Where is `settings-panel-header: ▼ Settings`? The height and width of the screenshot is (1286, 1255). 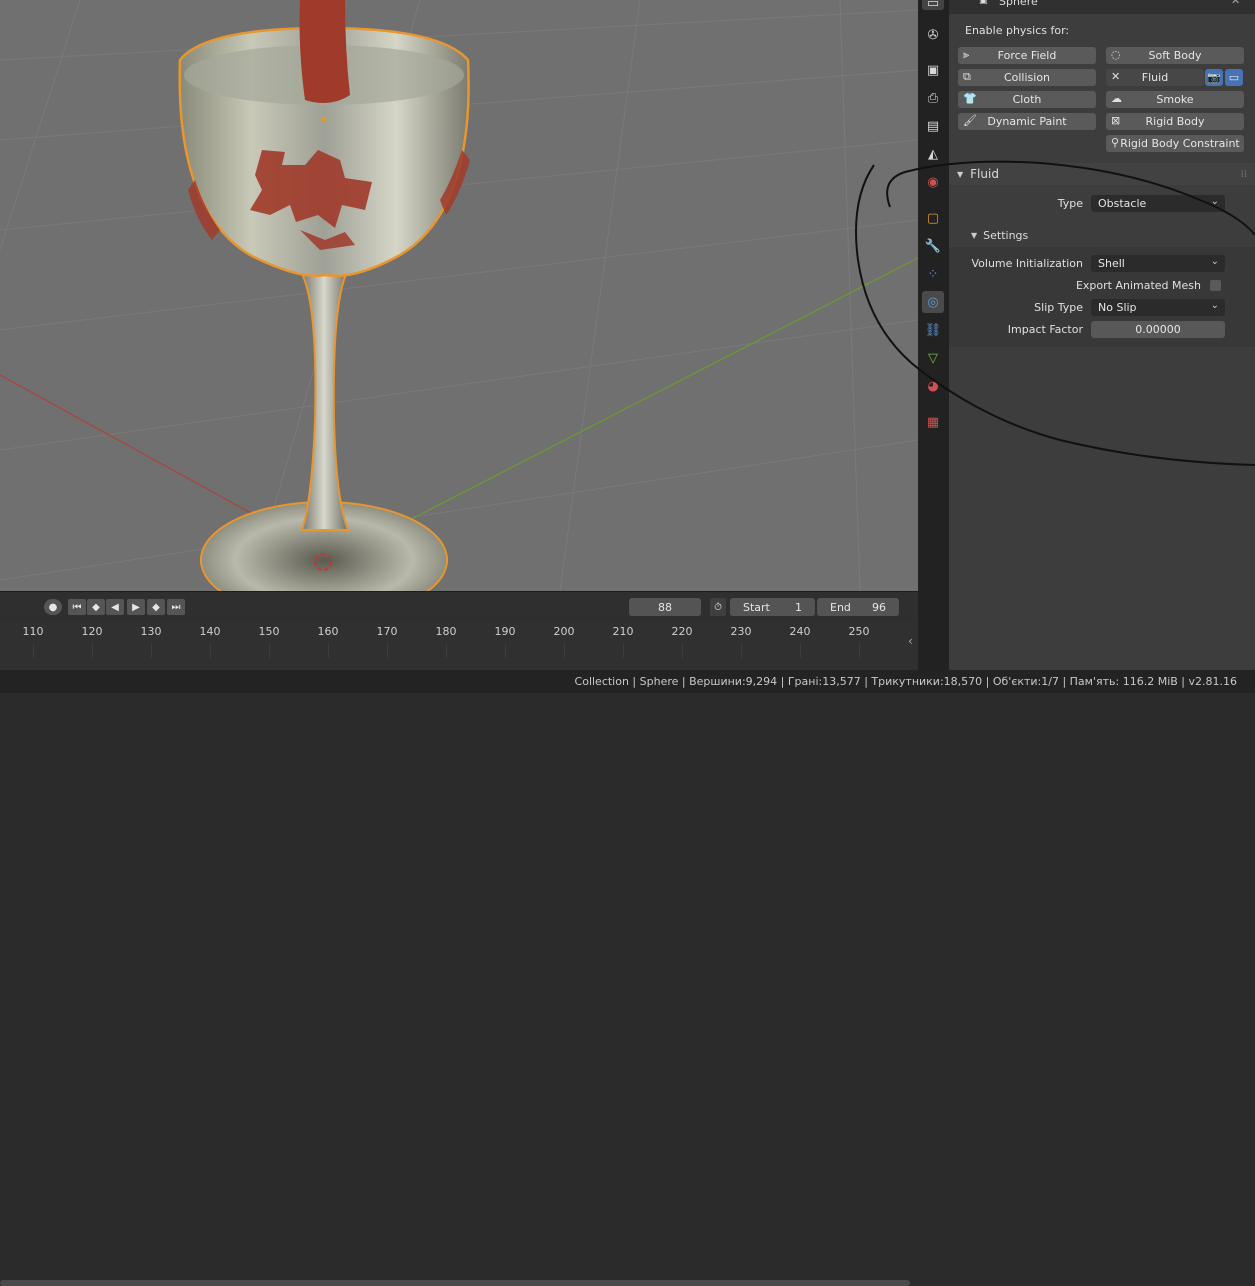
settings-panel-header: ▼ Settings is located at coordinates (1102, 235).